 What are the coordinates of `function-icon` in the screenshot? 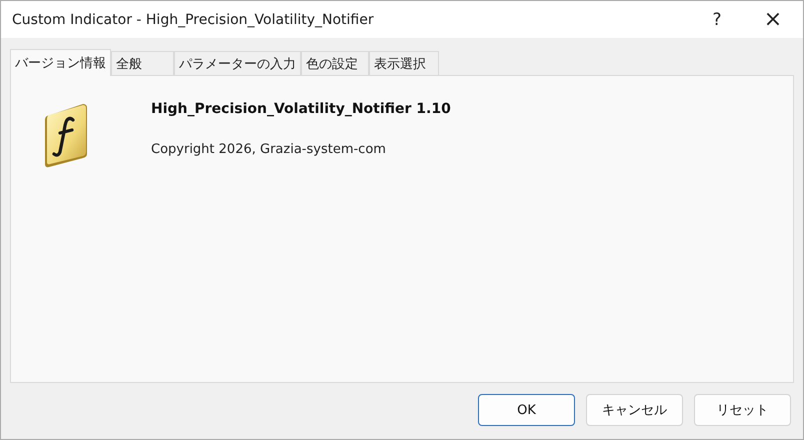 It's located at (66, 135).